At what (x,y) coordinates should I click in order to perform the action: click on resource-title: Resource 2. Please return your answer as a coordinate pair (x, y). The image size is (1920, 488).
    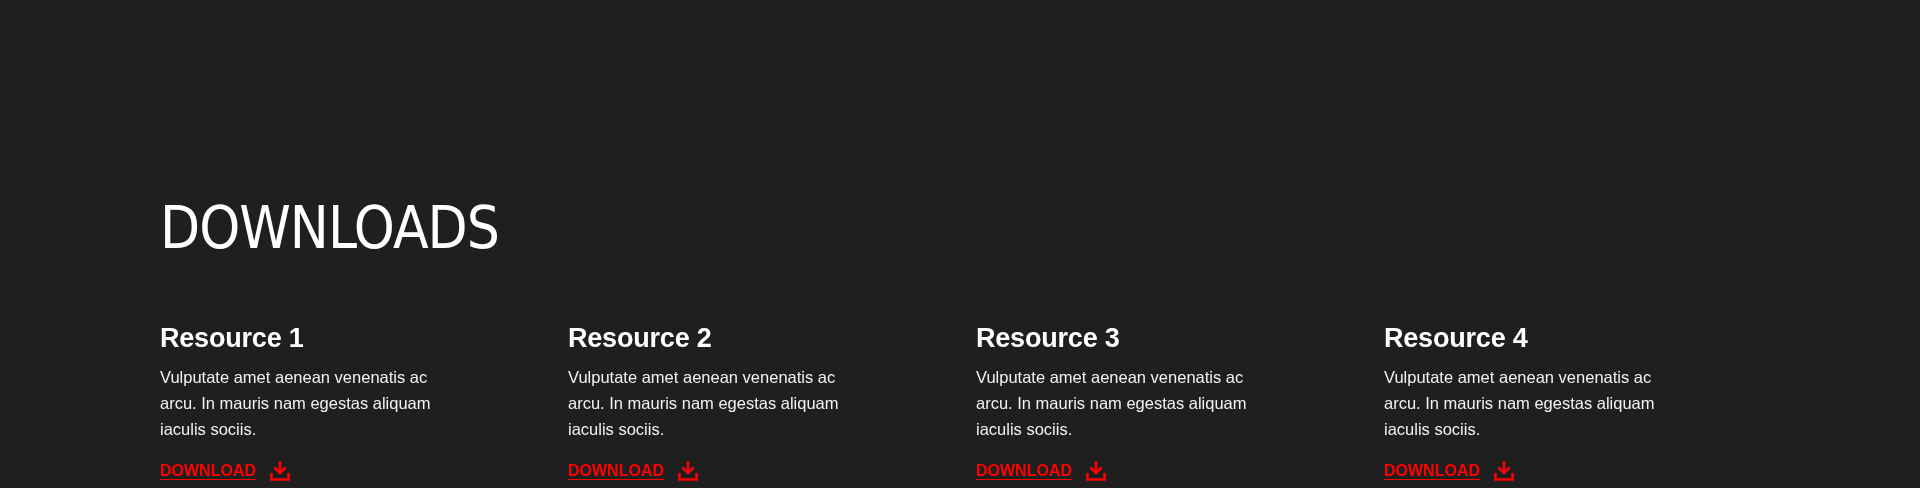
    Looking at the image, I should click on (640, 338).